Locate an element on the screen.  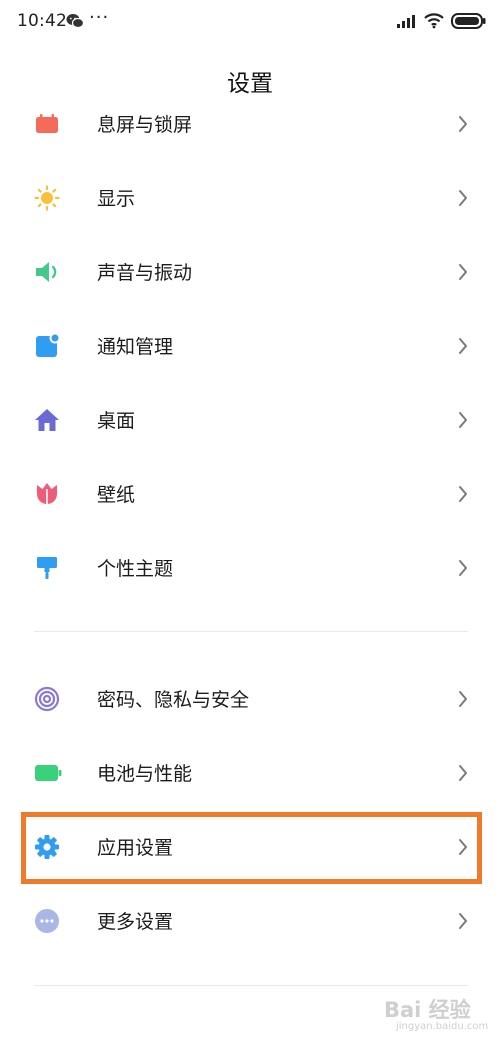
setting-label: 声音与振动 is located at coordinates (145, 273).